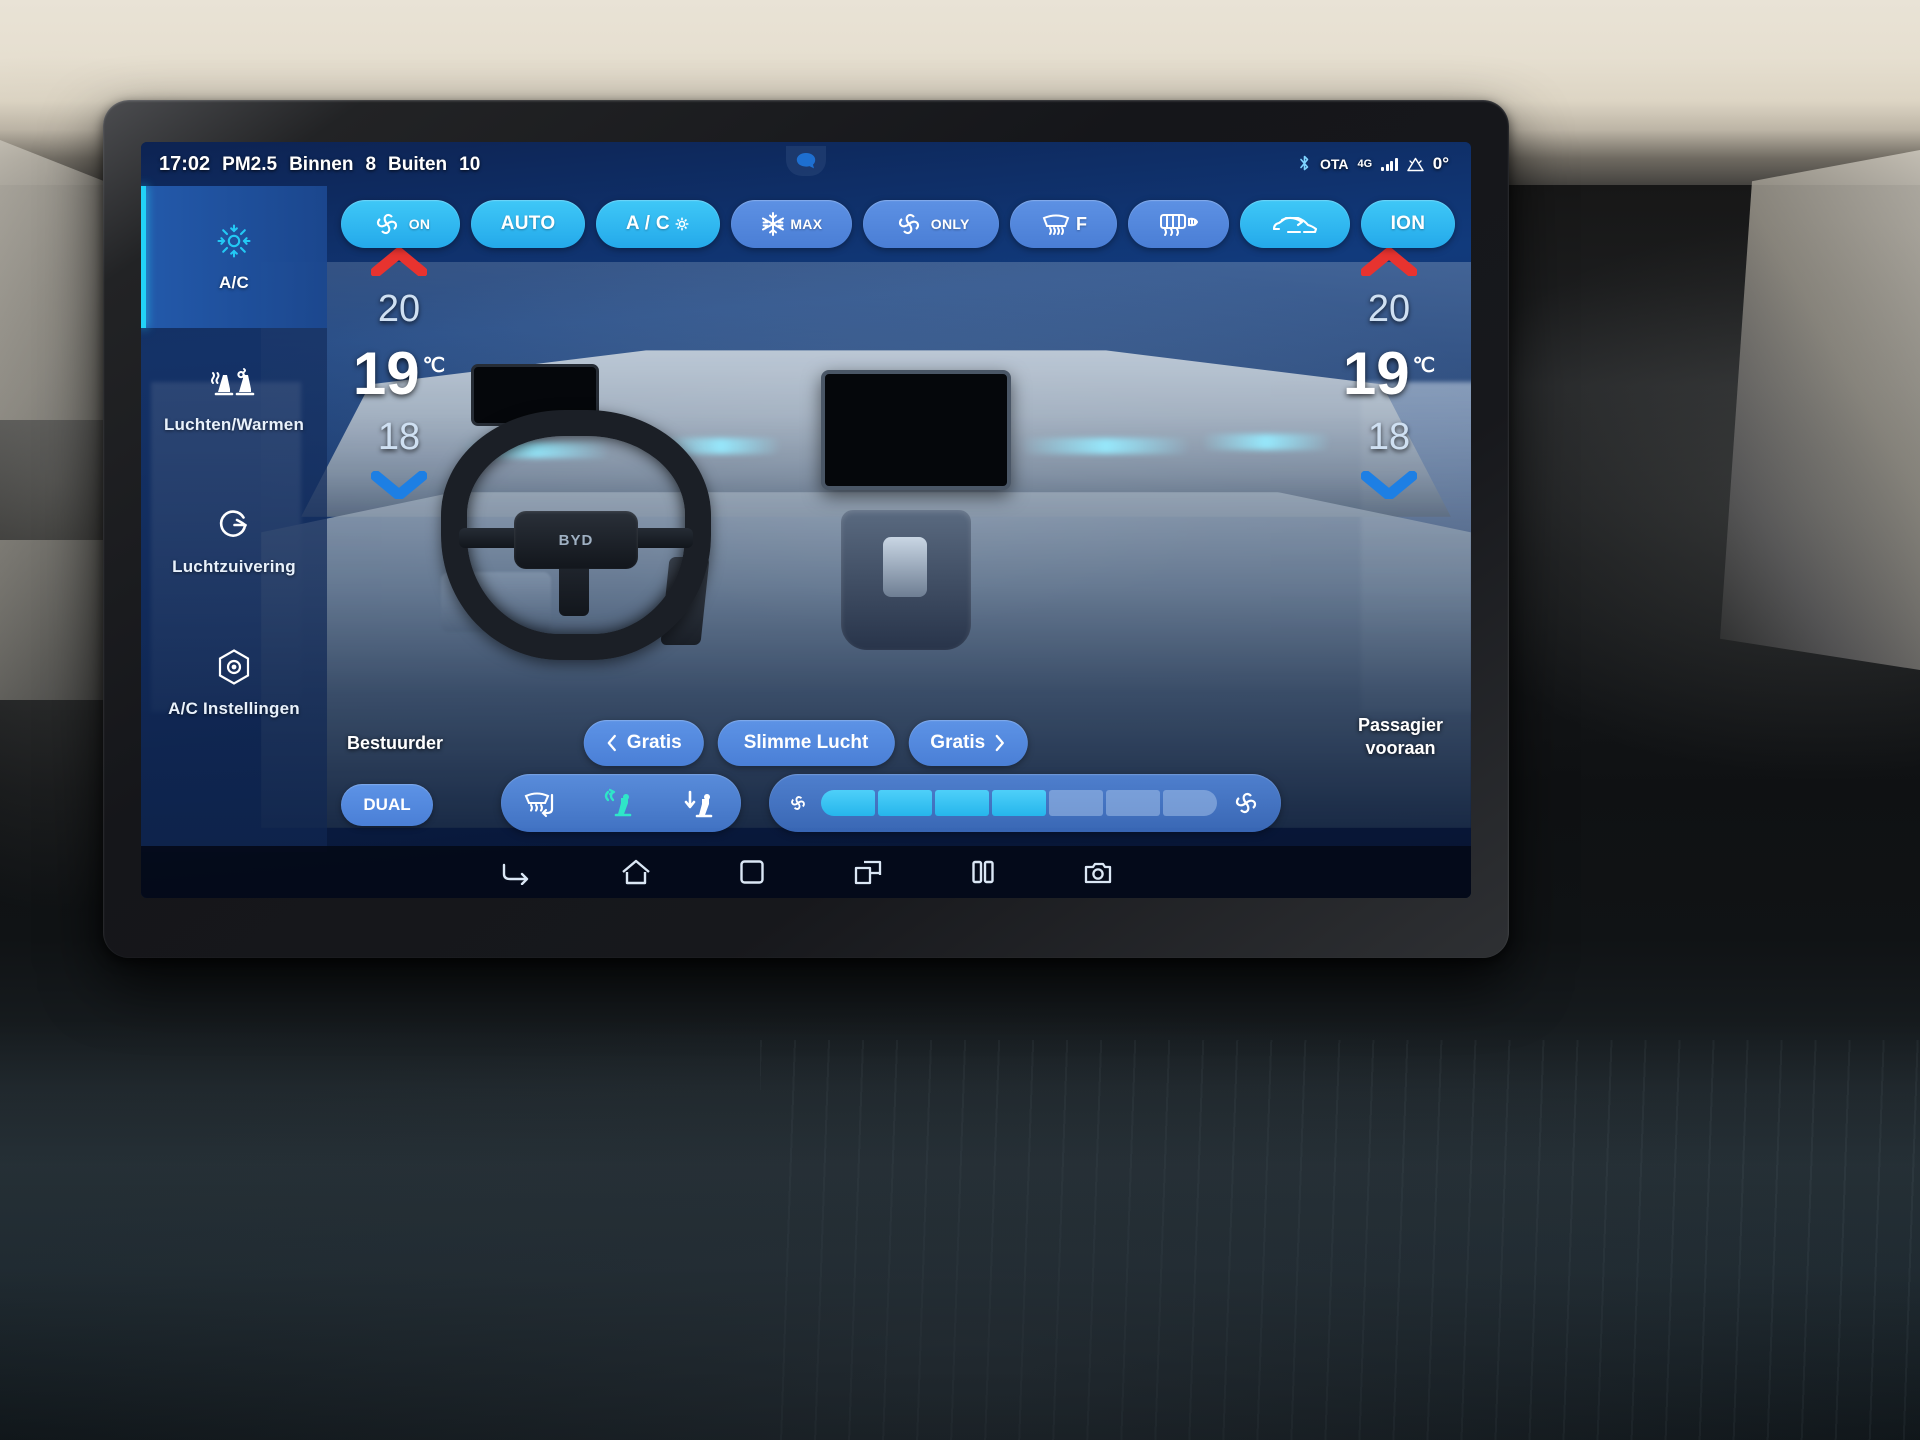  What do you see at coordinates (806, 872) in the screenshot?
I see `android-navigation-bar` at bounding box center [806, 872].